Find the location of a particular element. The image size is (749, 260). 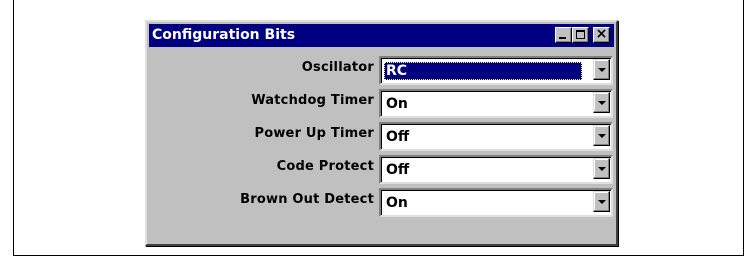

code-protect-dropdown-button is located at coordinates (601, 168).